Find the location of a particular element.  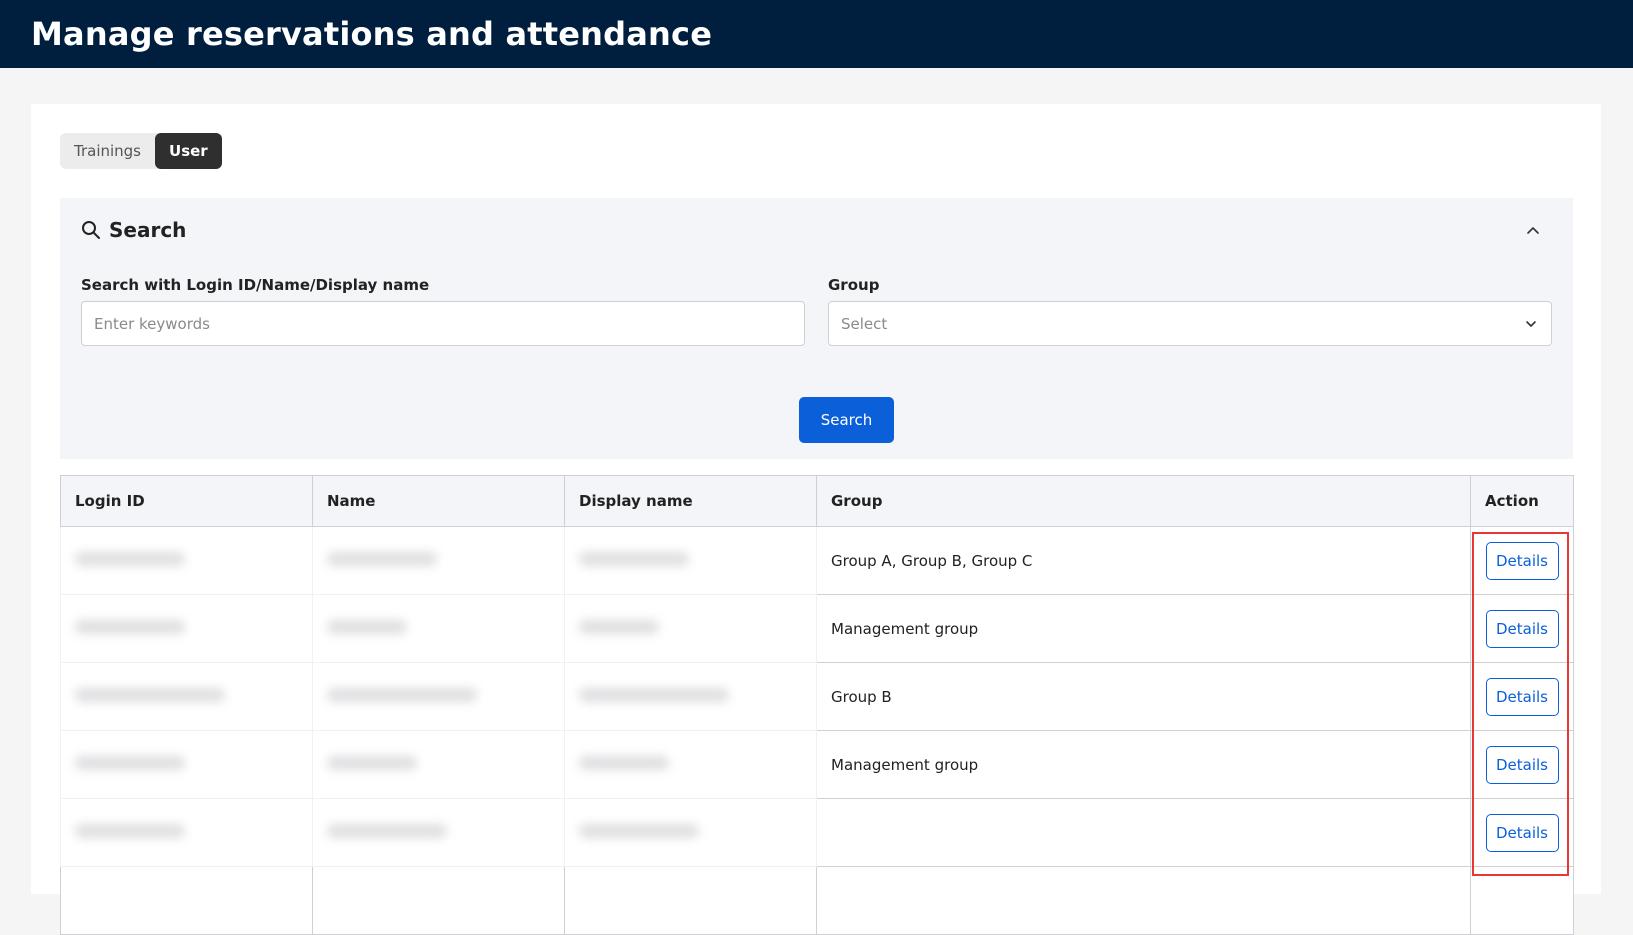

table-row: Details is located at coordinates (817, 832).